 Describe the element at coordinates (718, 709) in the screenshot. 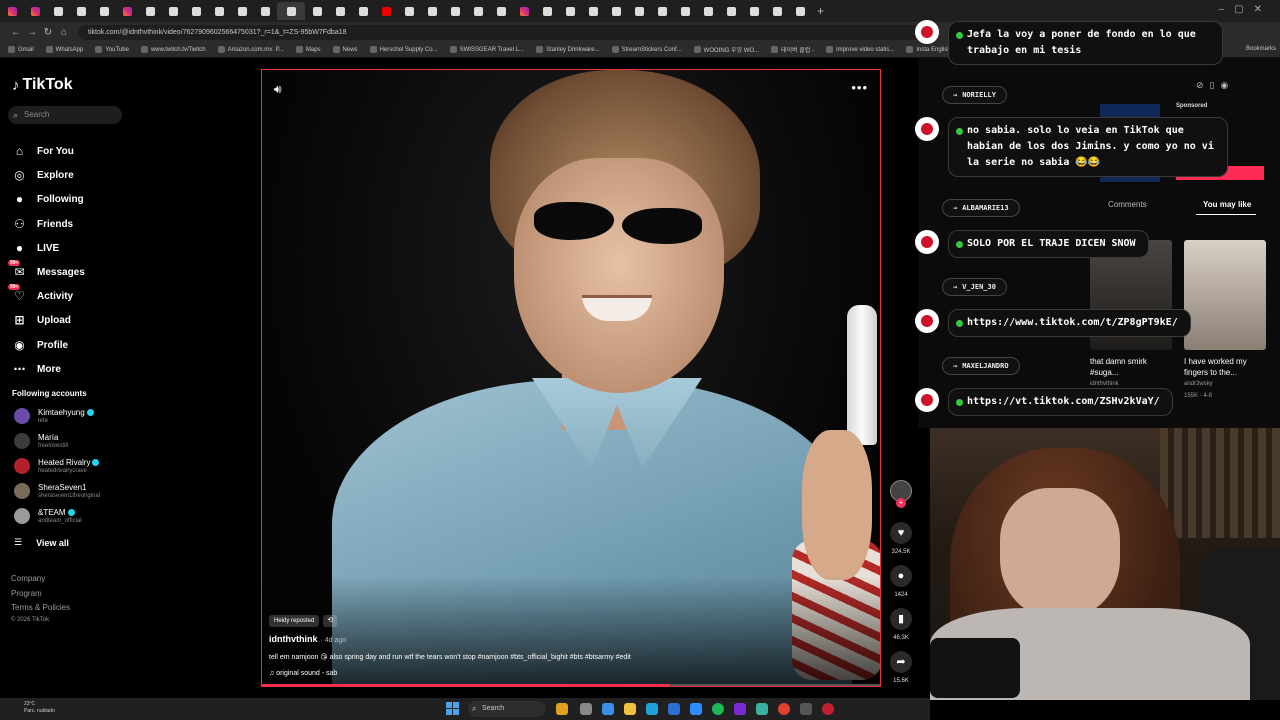

I see `spotify-icon` at that location.